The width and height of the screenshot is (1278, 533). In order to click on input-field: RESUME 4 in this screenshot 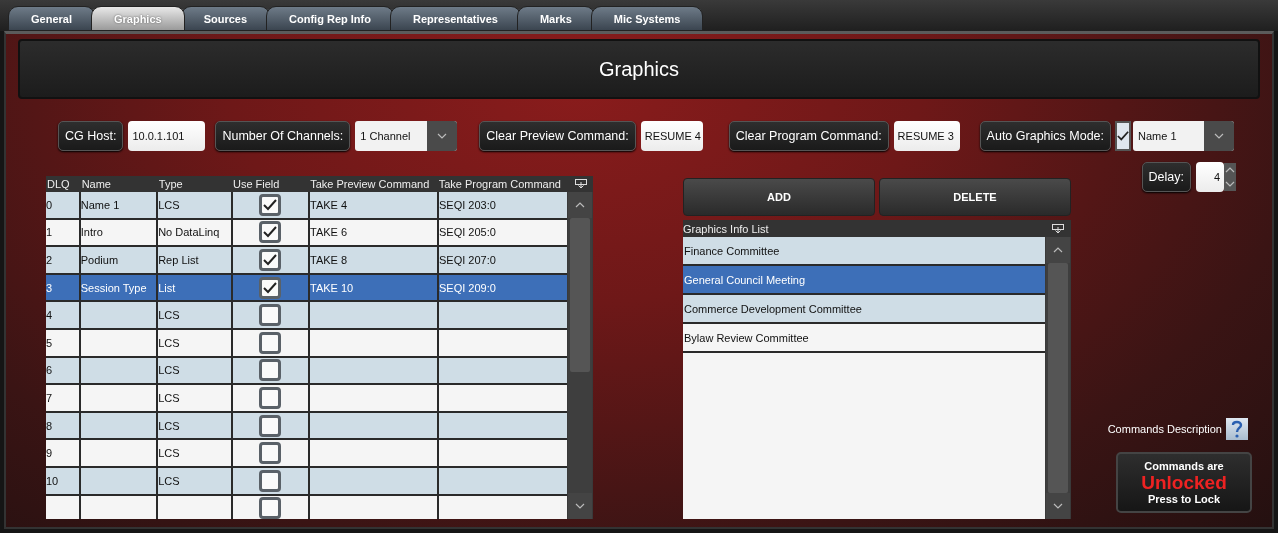, I will do `click(671, 136)`.